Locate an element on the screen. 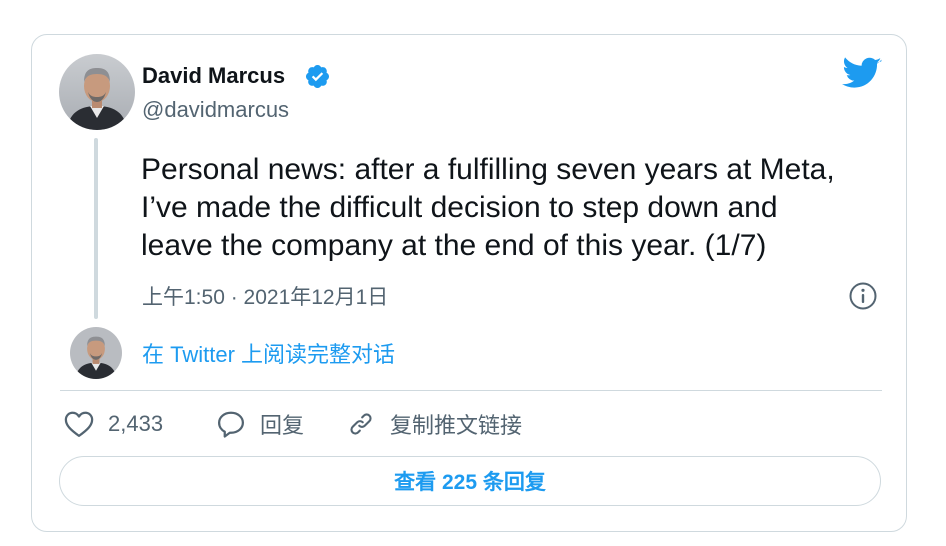 This screenshot has width=946, height=546. copy-link-label: 复制推文链接 is located at coordinates (456, 425).